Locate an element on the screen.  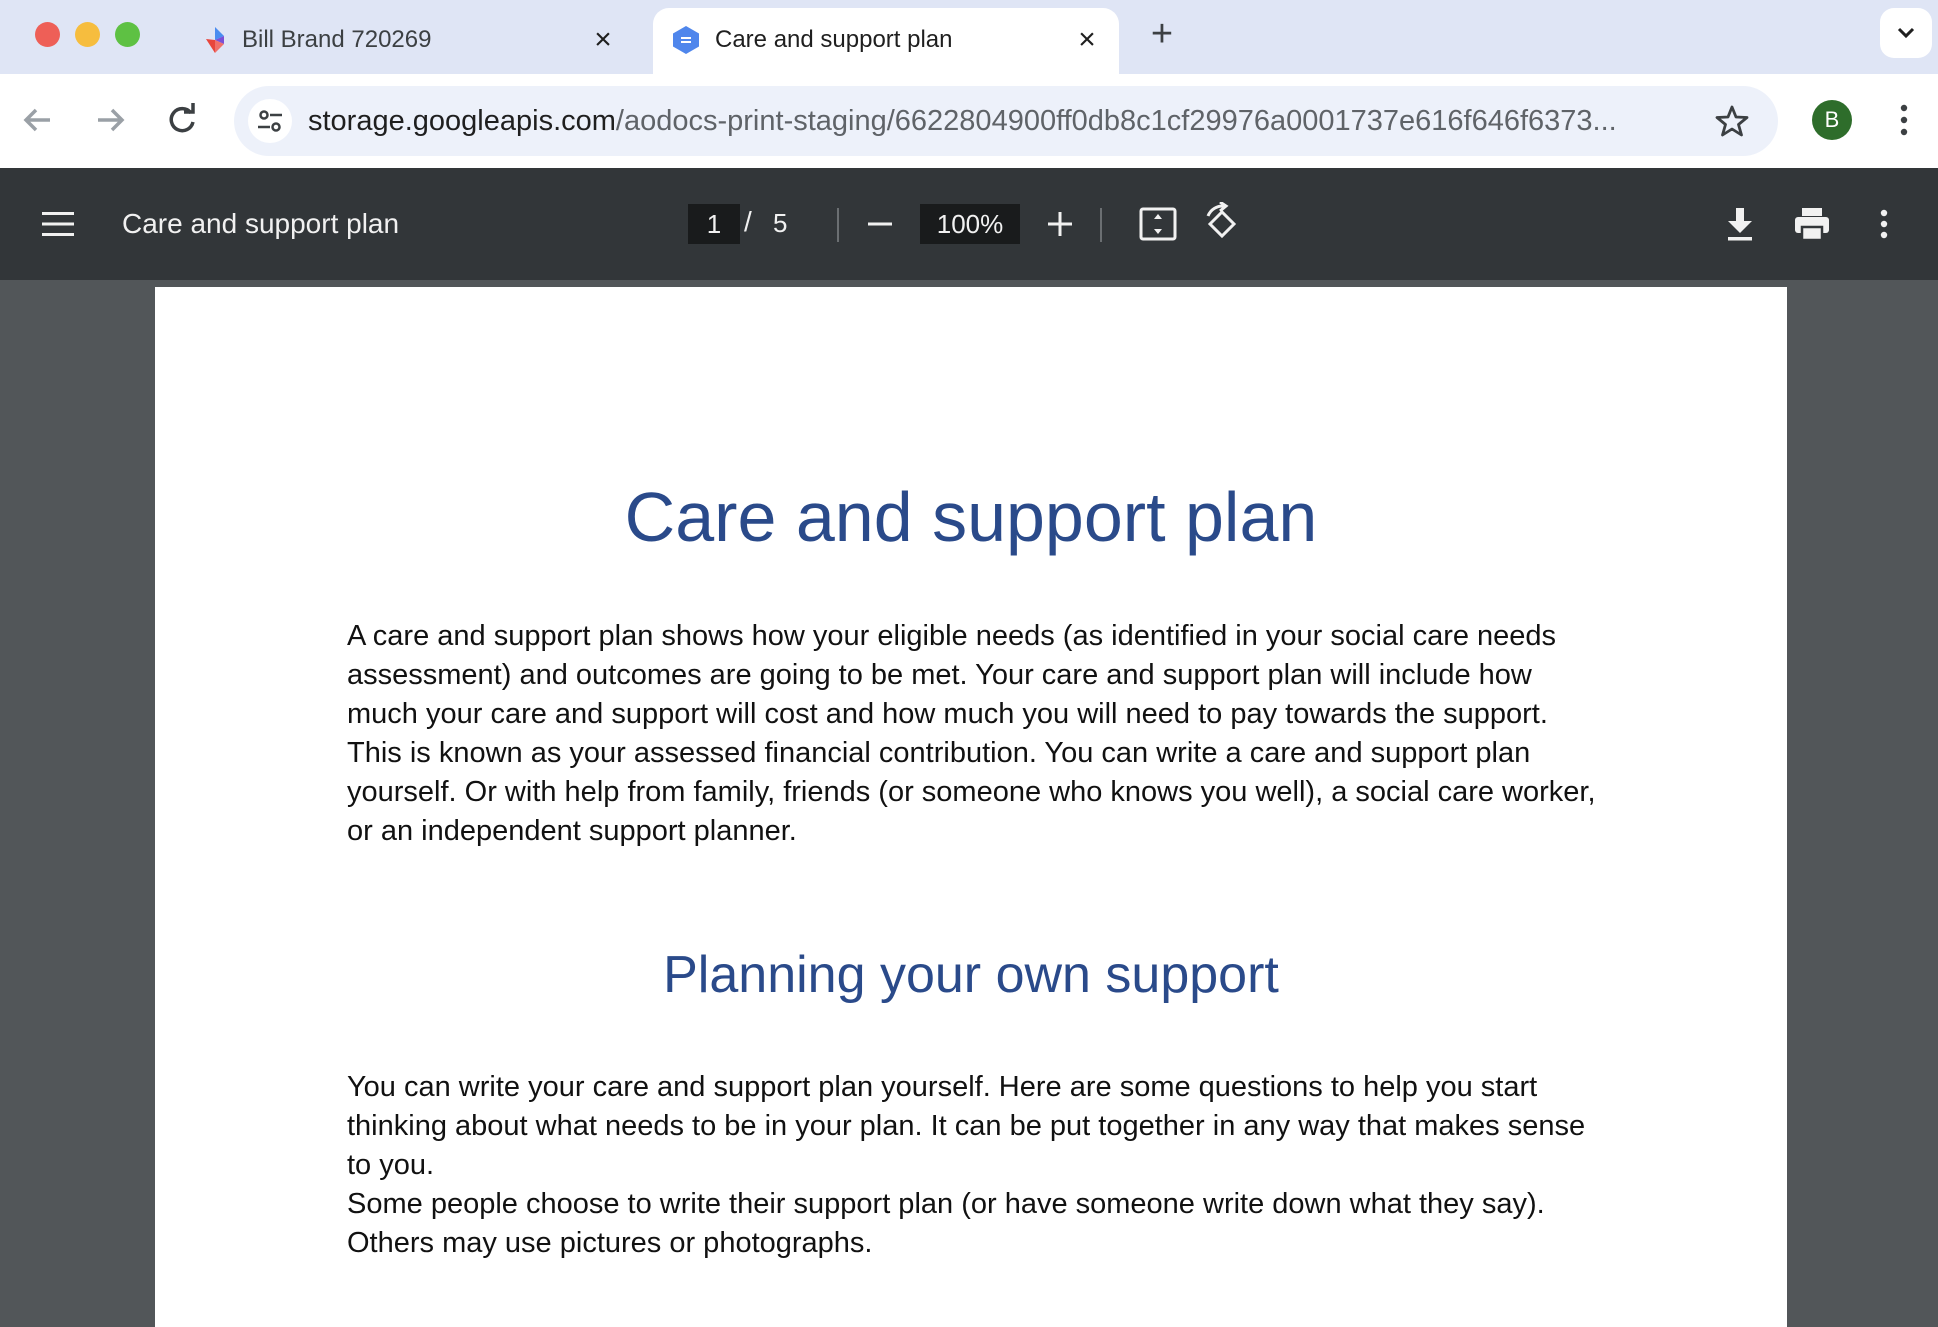
tab-care-and-support-plan: Care and support plan × is located at coordinates (886, 41).